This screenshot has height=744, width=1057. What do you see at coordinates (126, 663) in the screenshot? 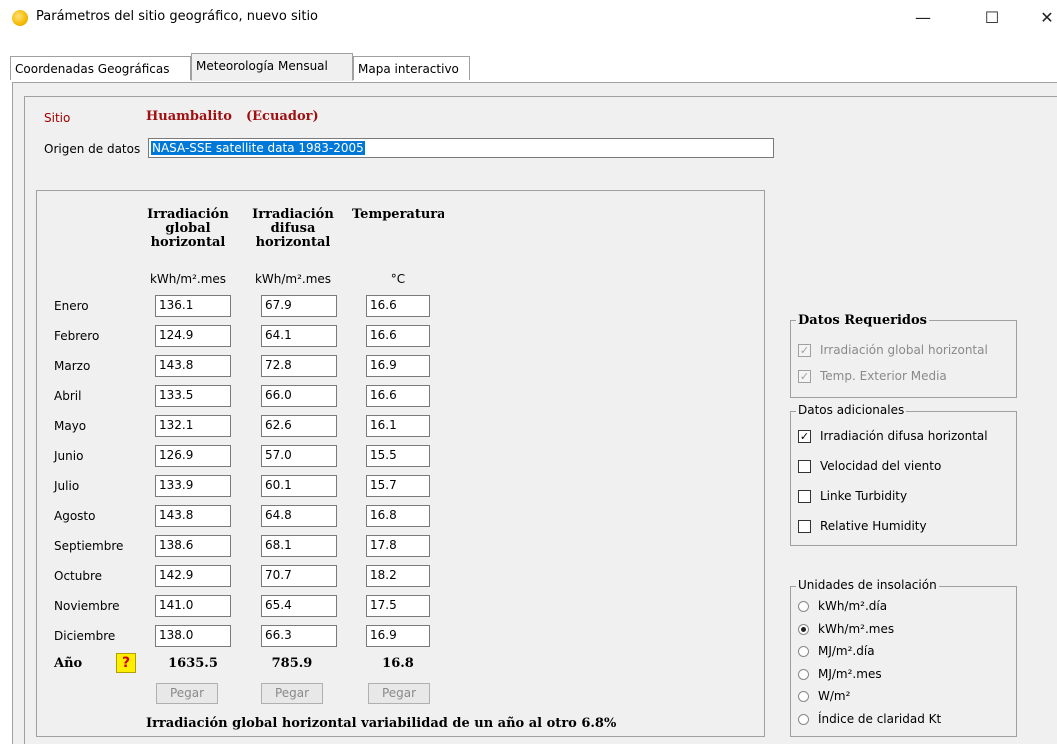
I see `help-button: ?` at bounding box center [126, 663].